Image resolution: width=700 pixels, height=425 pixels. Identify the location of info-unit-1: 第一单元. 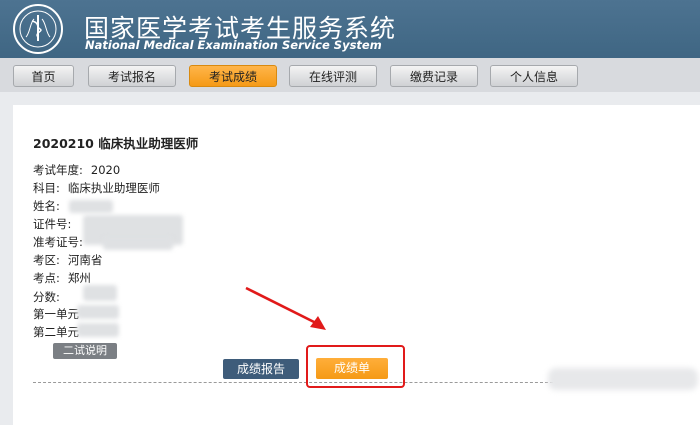
(56, 314).